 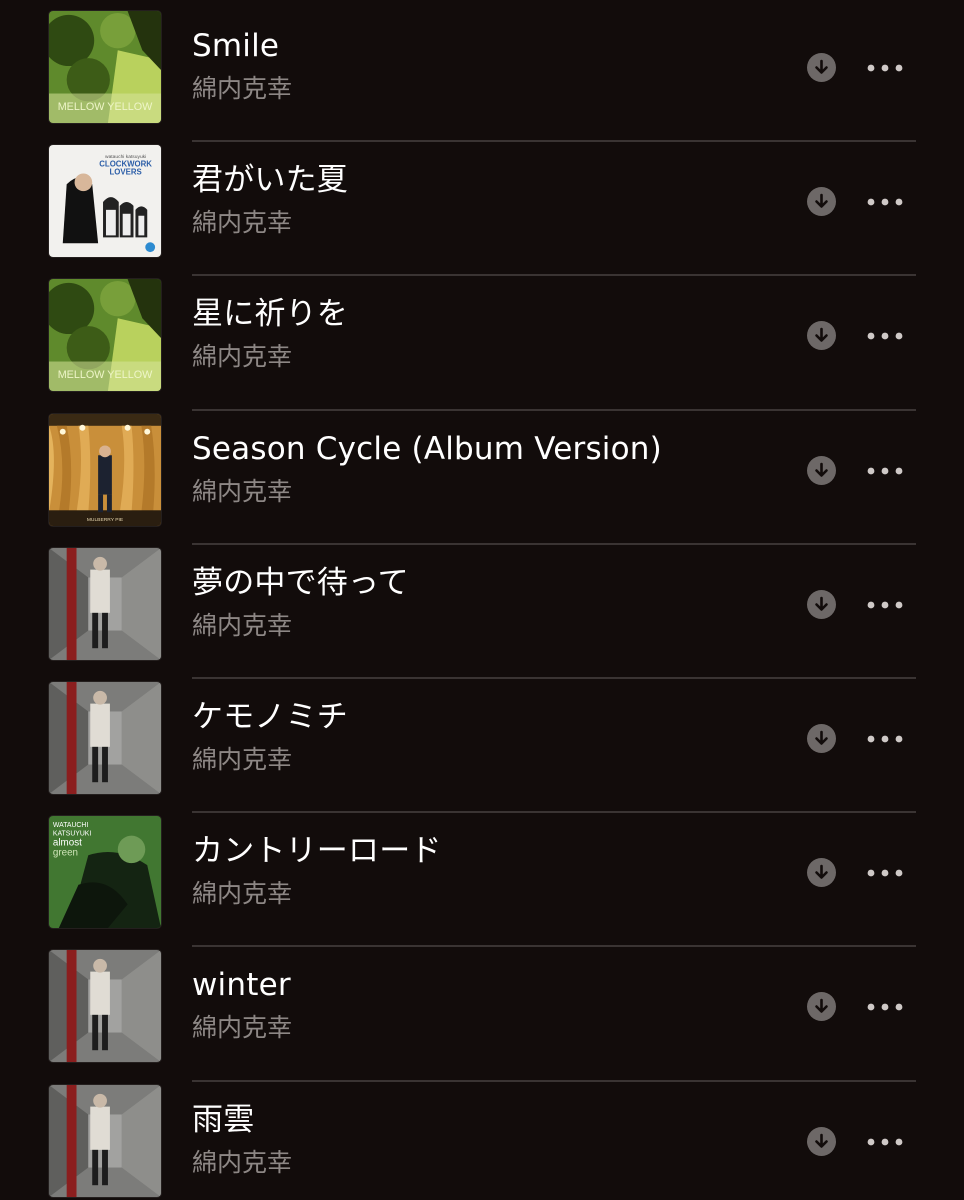 I want to click on album-art: WATAUCHI KATSUYUKI almost green, so click(x=105, y=872).